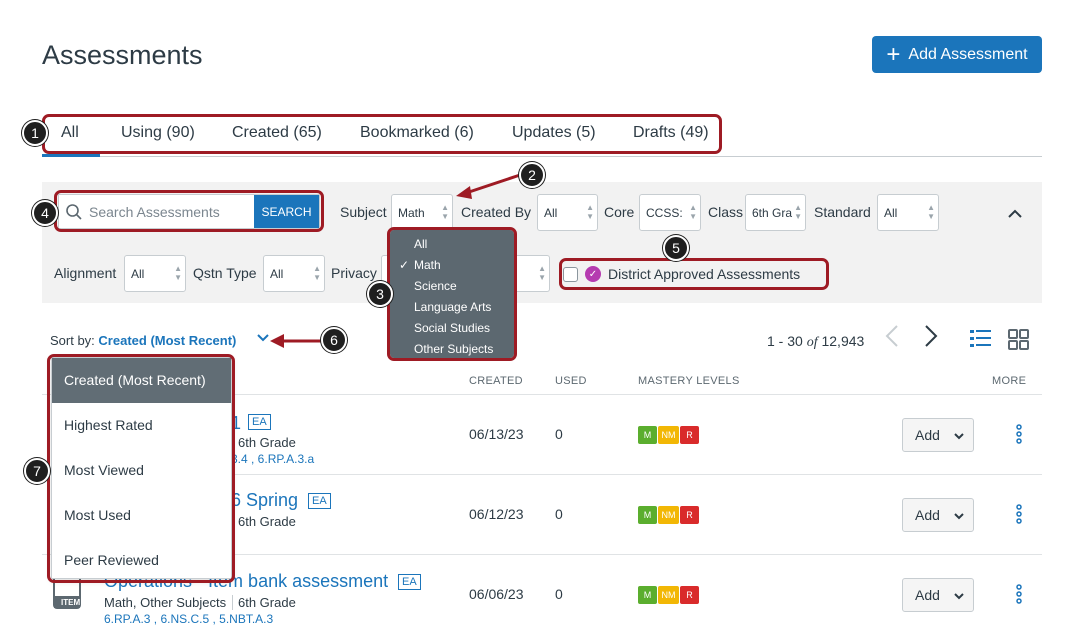  Describe the element at coordinates (35, 133) in the screenshot. I see `callout-1: 1` at that location.